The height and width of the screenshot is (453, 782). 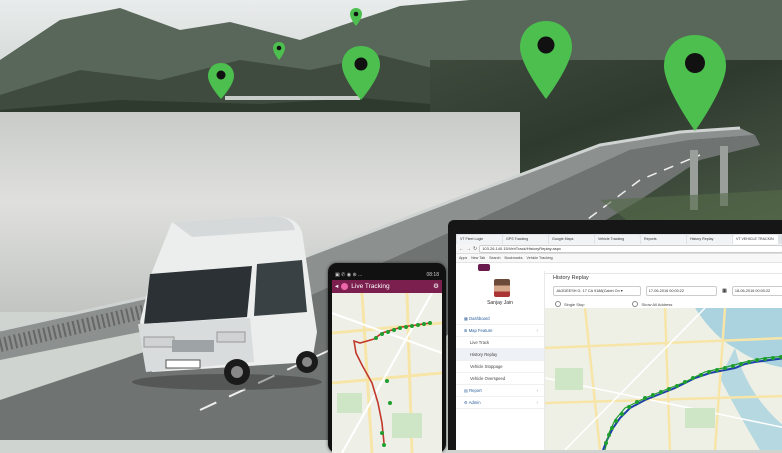 I want to click on sidebar-item-label: Admin, so click(x=474, y=402).